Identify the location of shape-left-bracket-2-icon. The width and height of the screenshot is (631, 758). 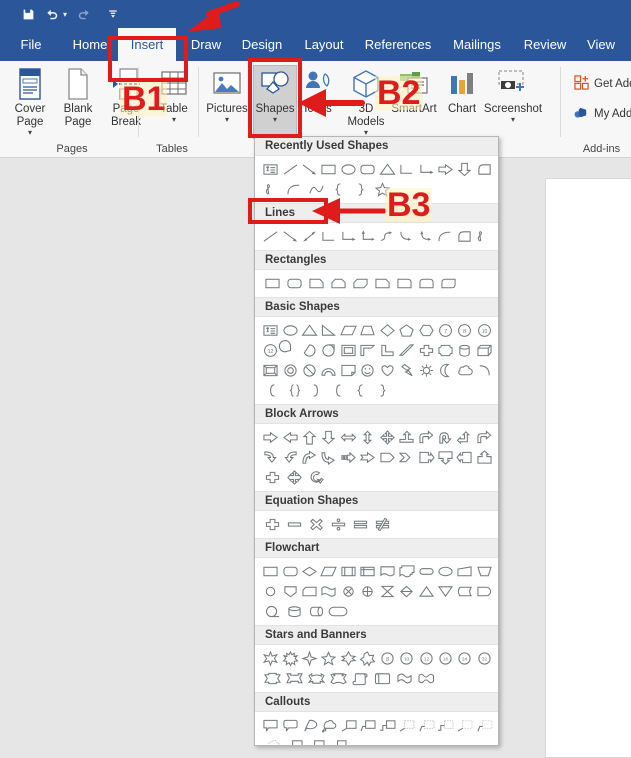
(338, 390).